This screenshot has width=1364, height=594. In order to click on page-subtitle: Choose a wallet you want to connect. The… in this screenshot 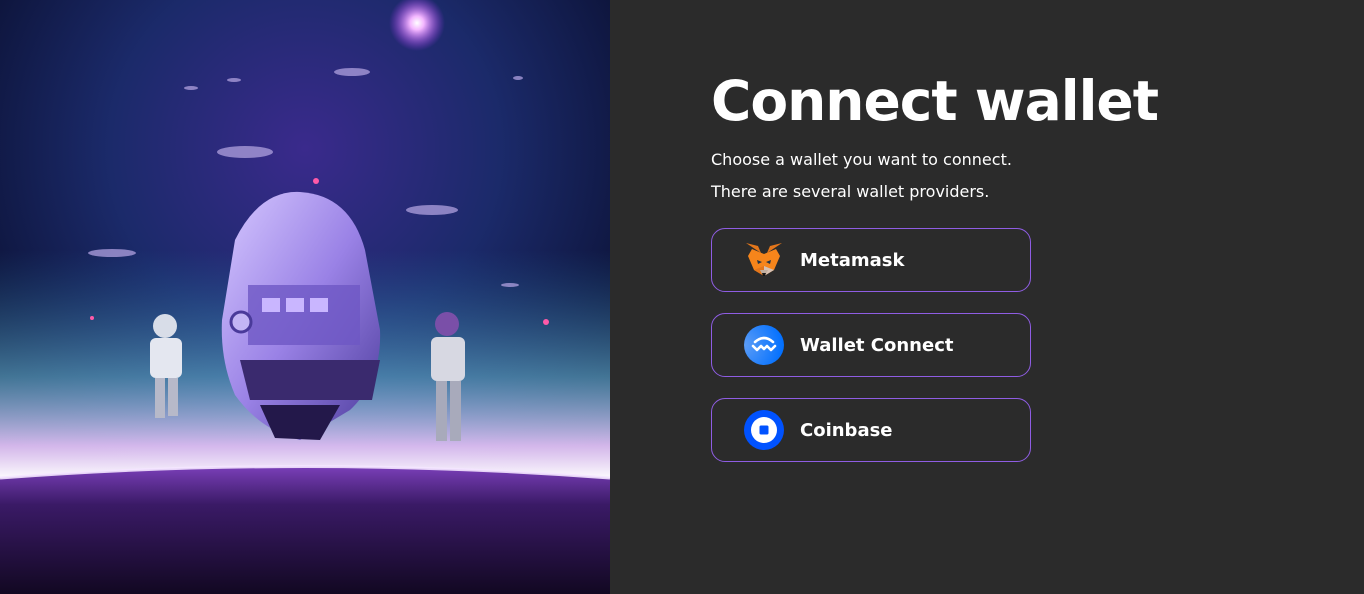, I will do `click(861, 175)`.